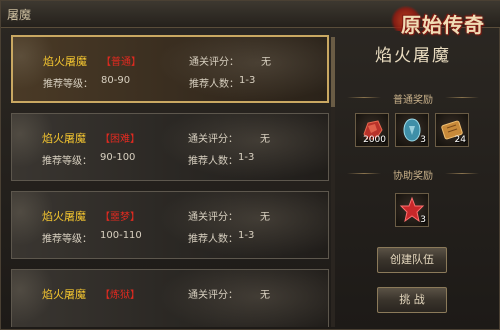 The height and width of the screenshot is (330, 500). I want to click on dungeon-card: 焰火屠魔 【炼狱】 通关评分： 无, so click(170, 298).